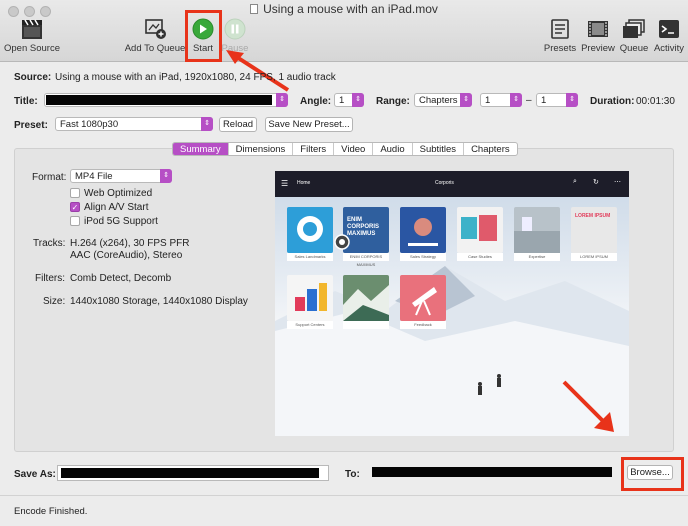 This screenshot has height=526, width=688. I want to click on tile-case-studies, so click(480, 230).